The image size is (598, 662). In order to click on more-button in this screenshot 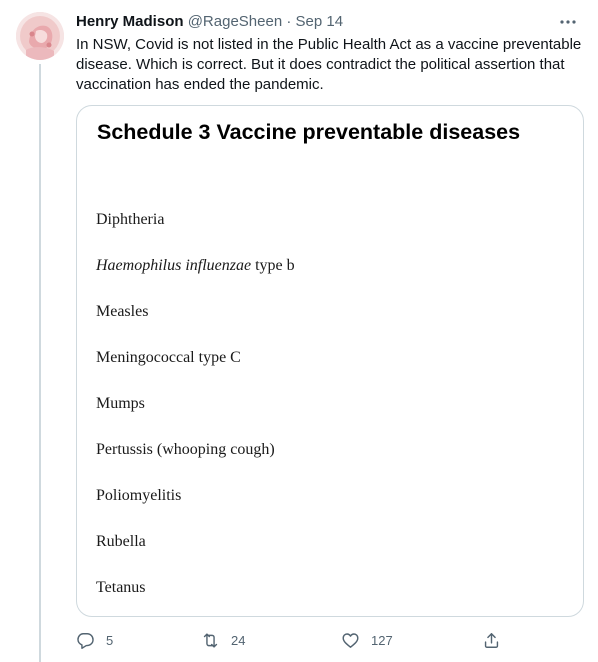, I will do `click(568, 22)`.